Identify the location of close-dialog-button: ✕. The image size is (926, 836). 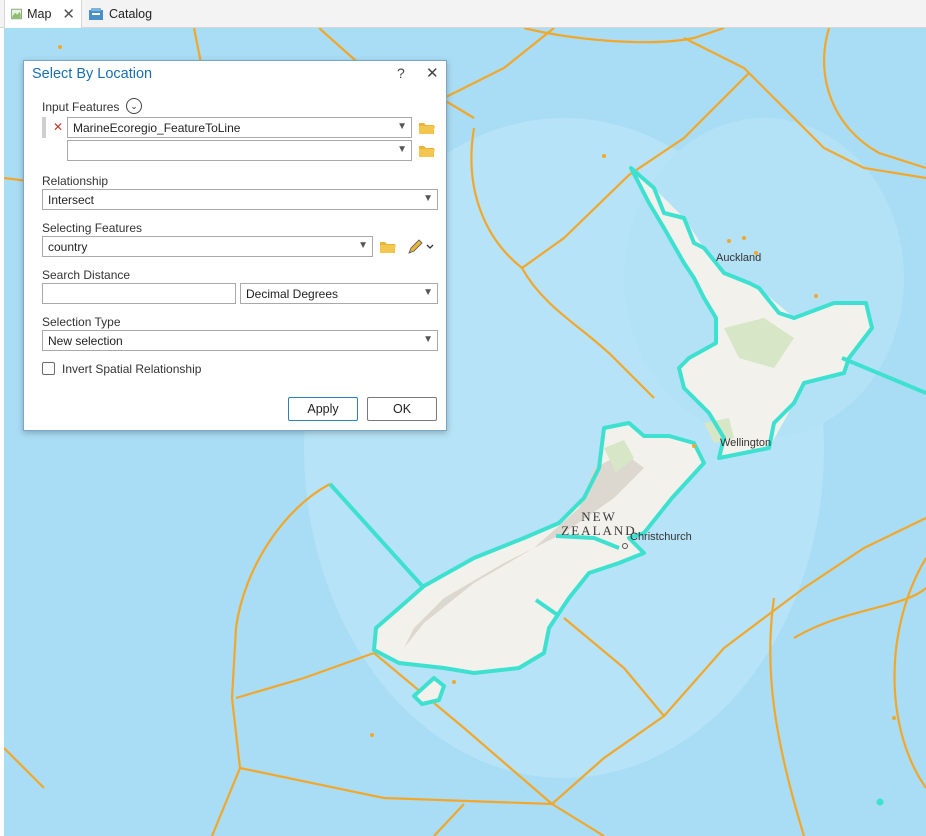
(432, 73).